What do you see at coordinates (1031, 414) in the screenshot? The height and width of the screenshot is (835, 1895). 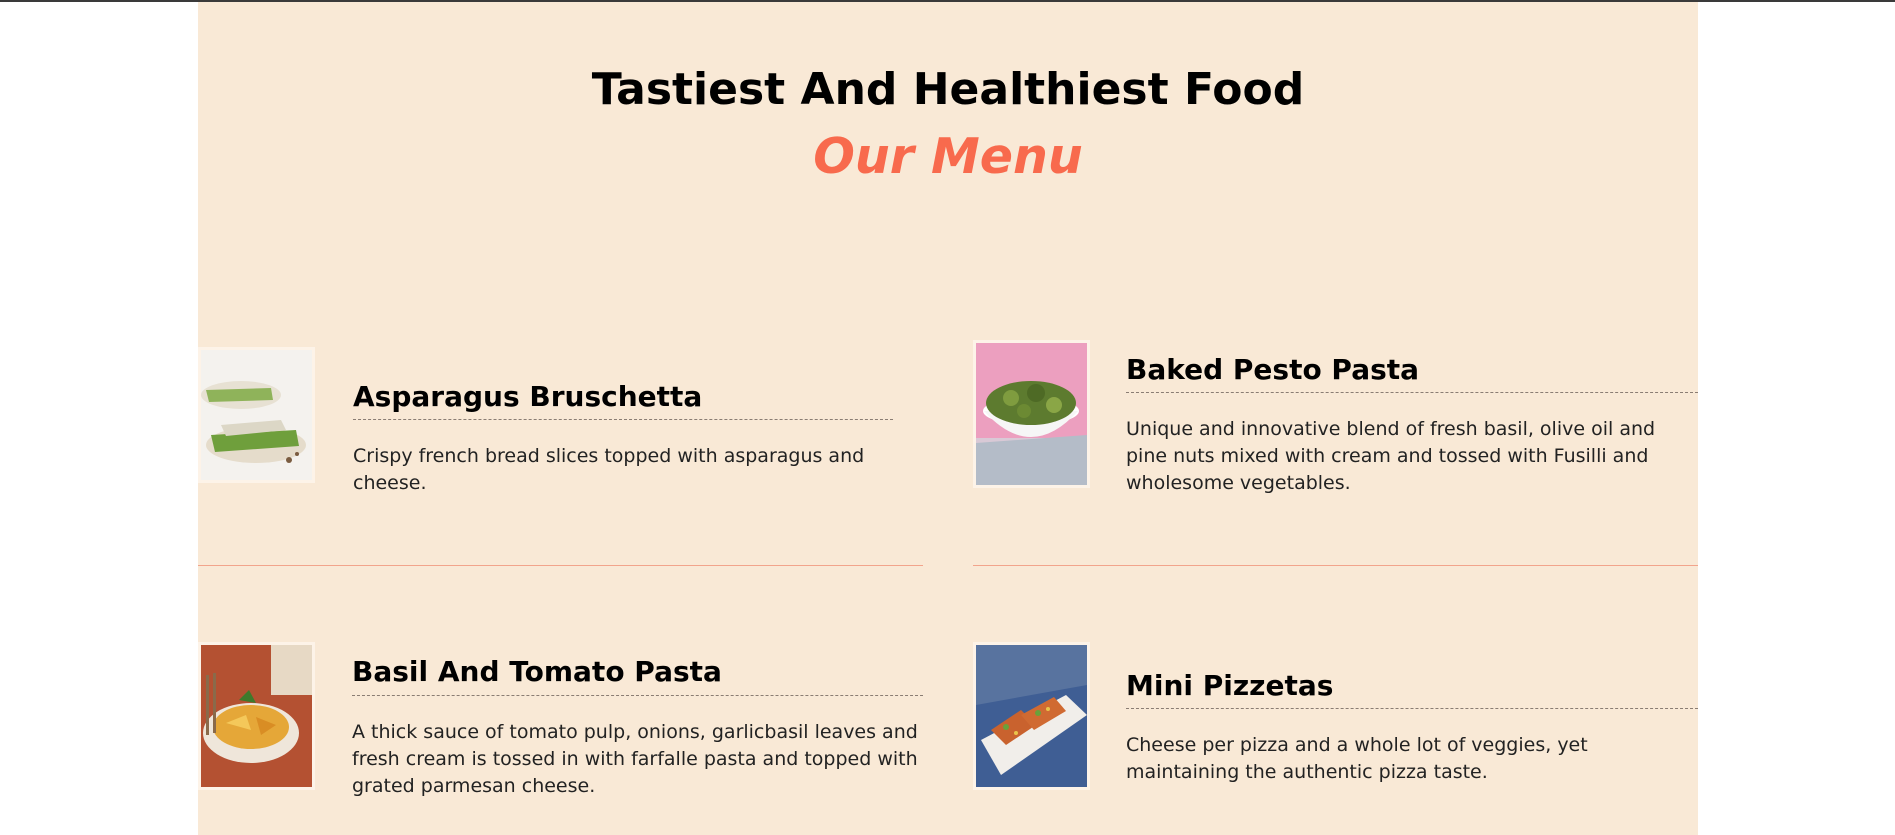 I see `baked-pesto-pasta-image` at bounding box center [1031, 414].